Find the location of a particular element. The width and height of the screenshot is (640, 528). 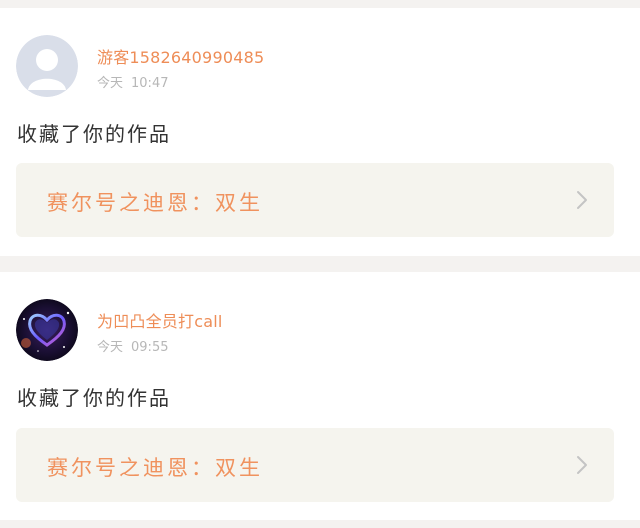

timestamp: 今天 10:47 is located at coordinates (132, 81).